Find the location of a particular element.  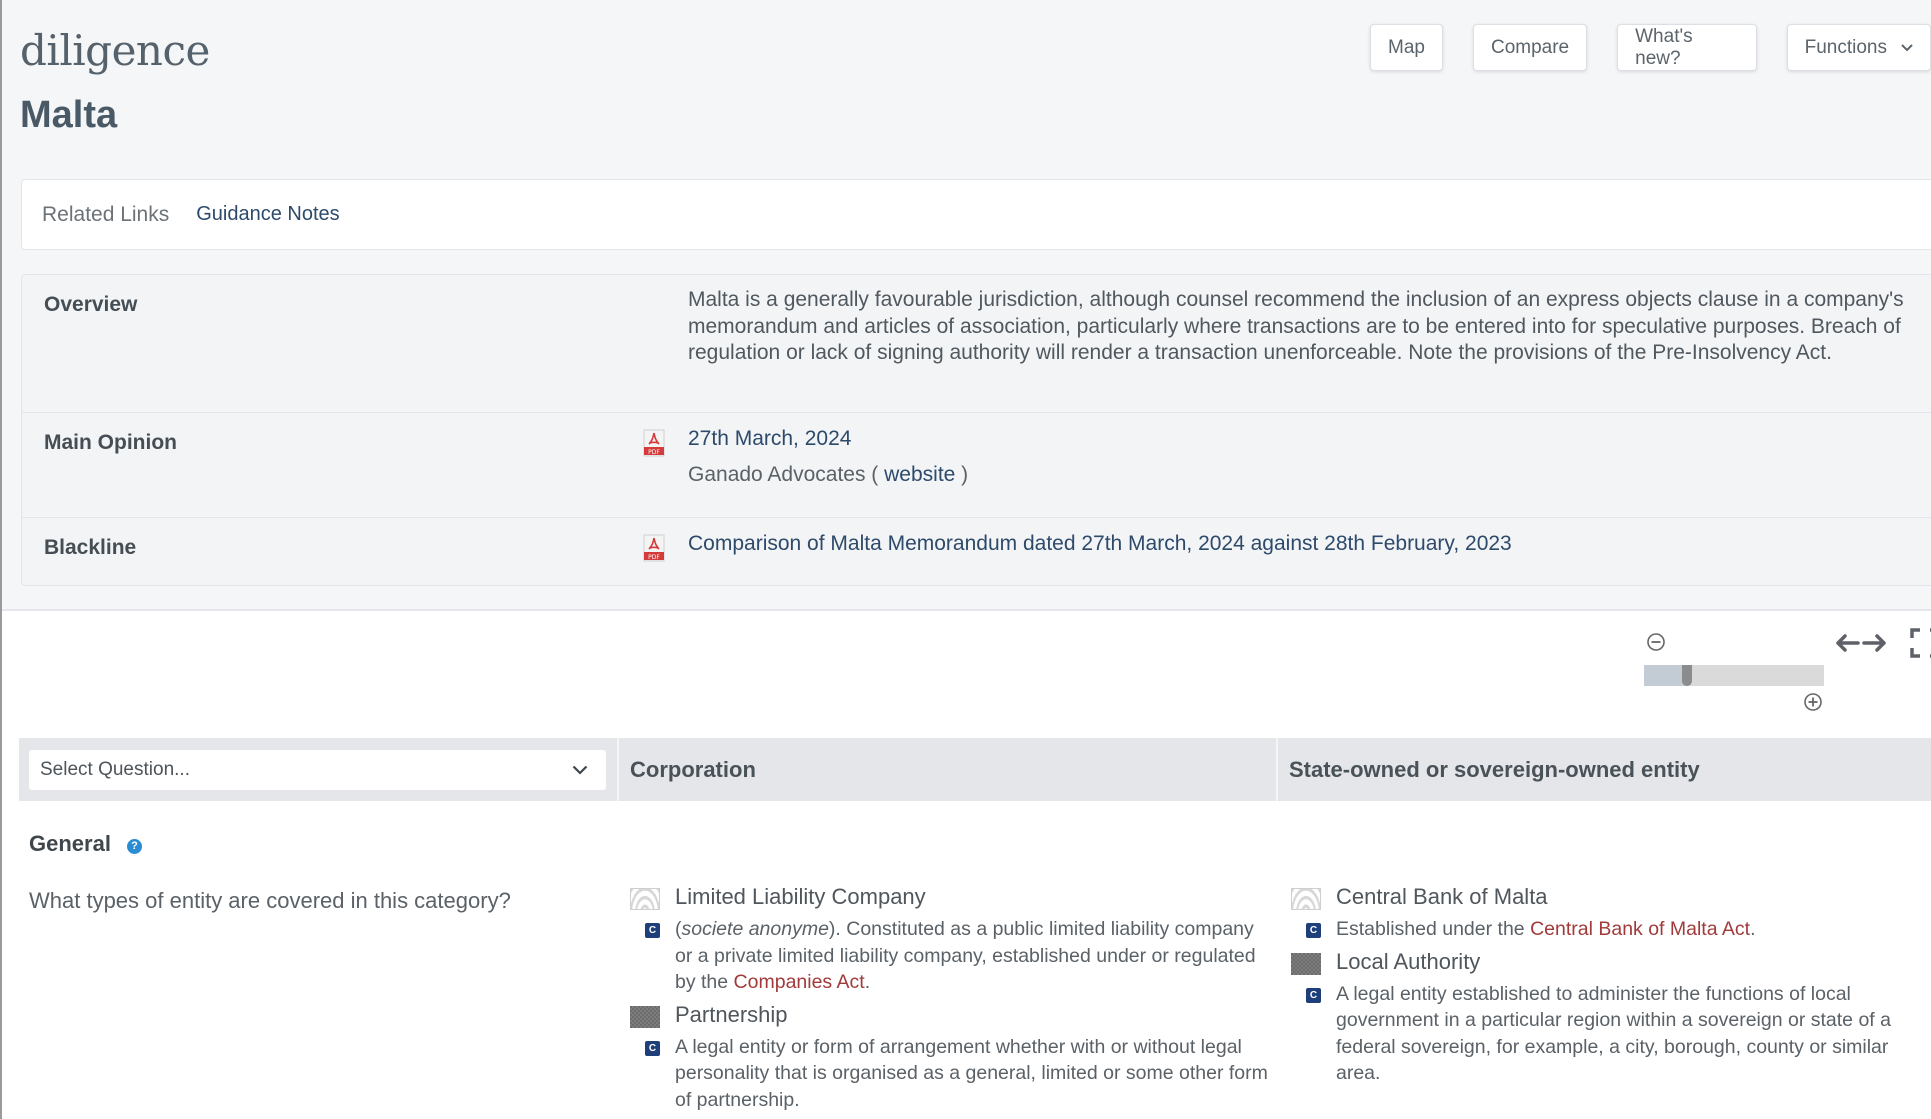

entity-item: Local Authority is located at coordinates (1611, 962).